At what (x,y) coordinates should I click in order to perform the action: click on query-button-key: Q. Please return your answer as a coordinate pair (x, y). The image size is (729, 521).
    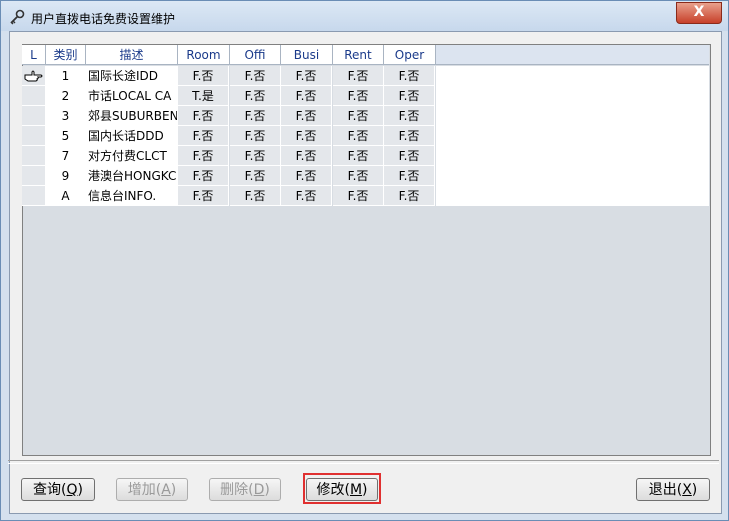
    Looking at the image, I should click on (72, 490).